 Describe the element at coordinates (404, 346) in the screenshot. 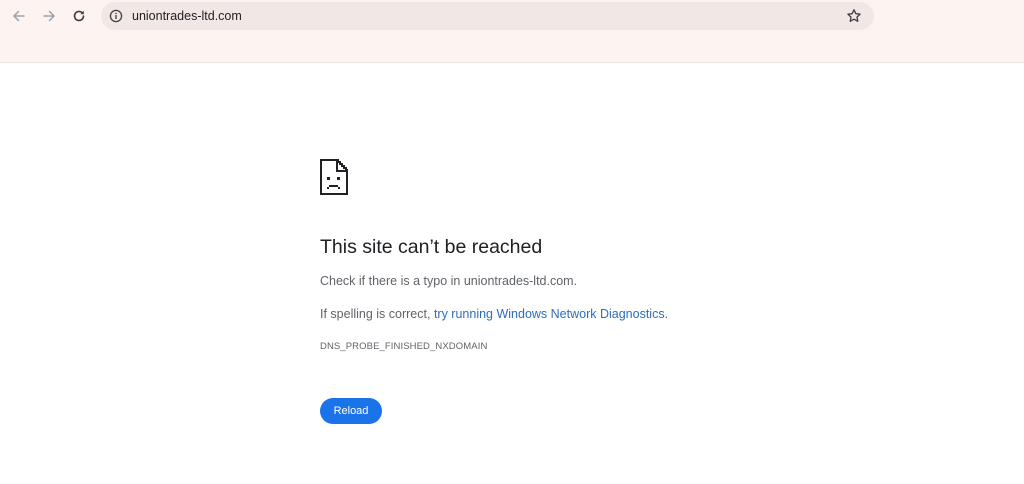

I see `error-code: DNS_PROBE_FINISHED_NXDOMAIN` at that location.